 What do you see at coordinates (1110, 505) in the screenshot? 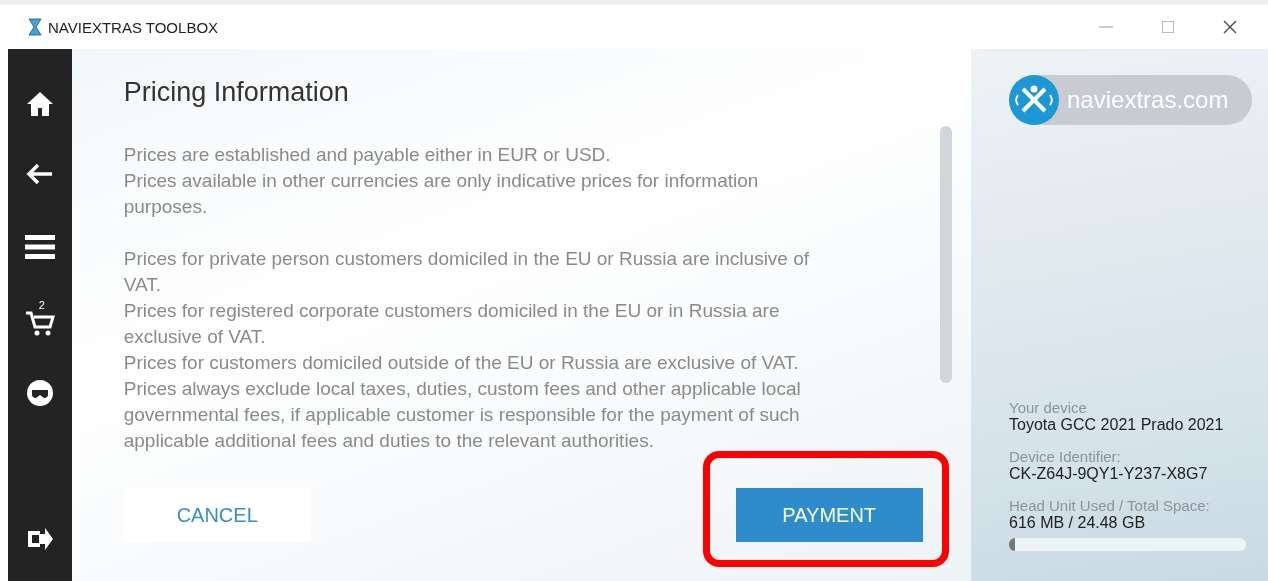
I see `info-label: Head Unit Used / Total Space:` at bounding box center [1110, 505].